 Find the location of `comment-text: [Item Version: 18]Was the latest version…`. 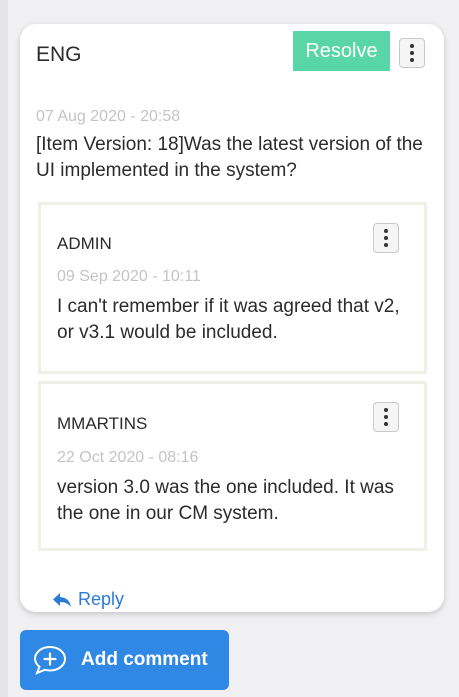

comment-text: [Item Version: 18]Was the latest version… is located at coordinates (229, 157).